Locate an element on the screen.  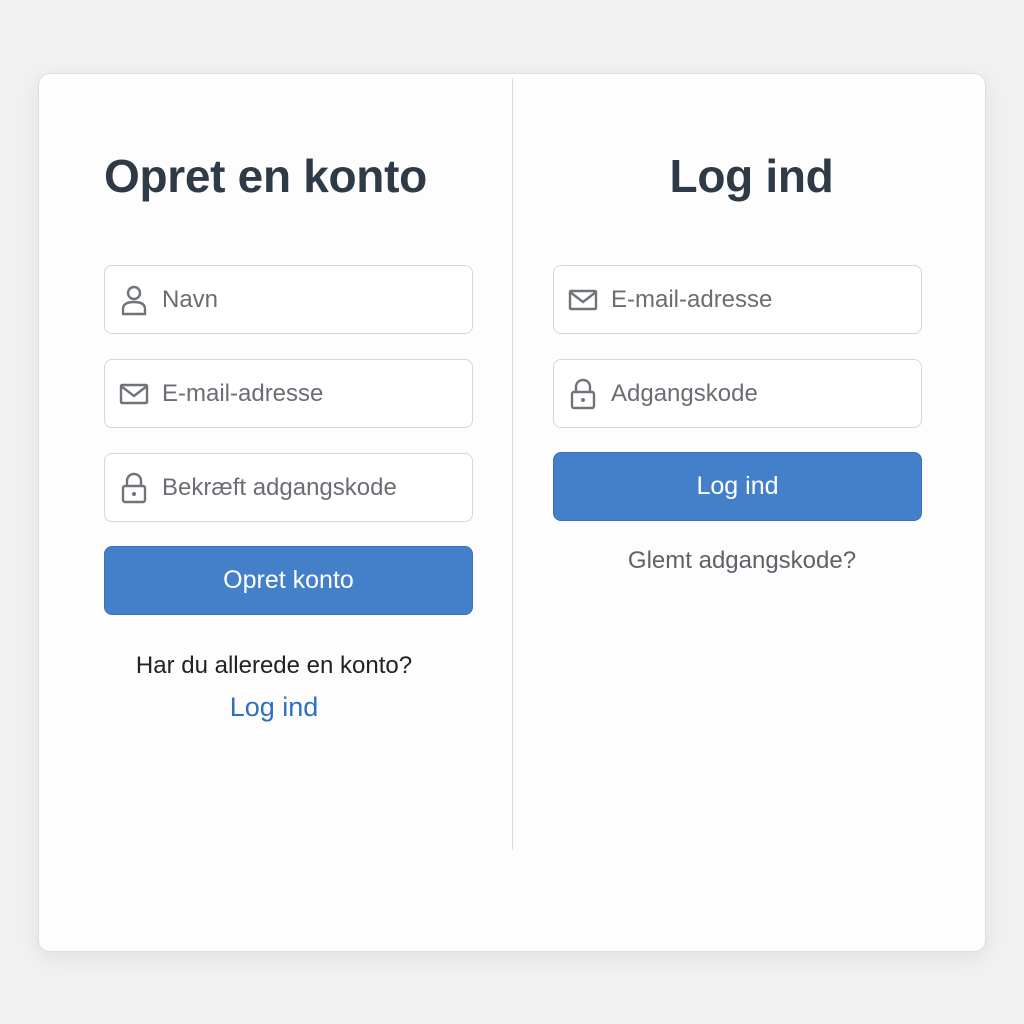
existing-account-prompt: Har du allerede en konto? is located at coordinates (274, 665).